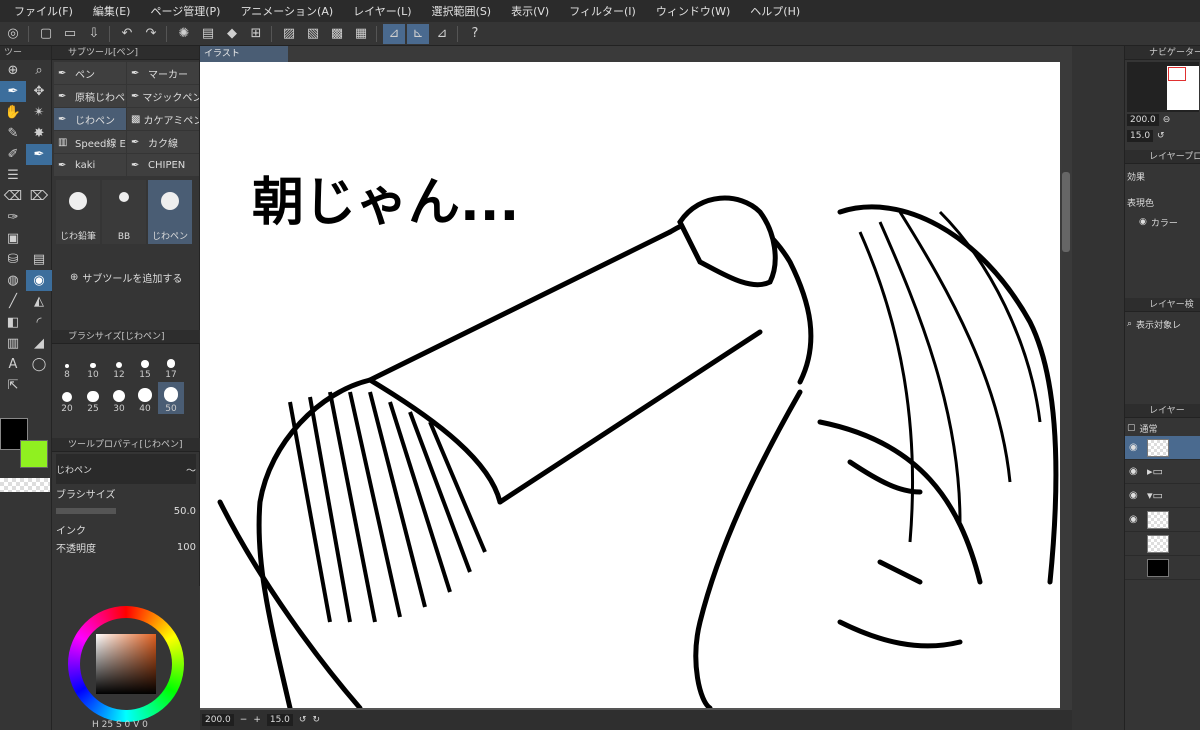 The width and height of the screenshot is (1200, 730). Describe the element at coordinates (13, 217) in the screenshot. I see `eyedropper-icon: ✑` at that location.